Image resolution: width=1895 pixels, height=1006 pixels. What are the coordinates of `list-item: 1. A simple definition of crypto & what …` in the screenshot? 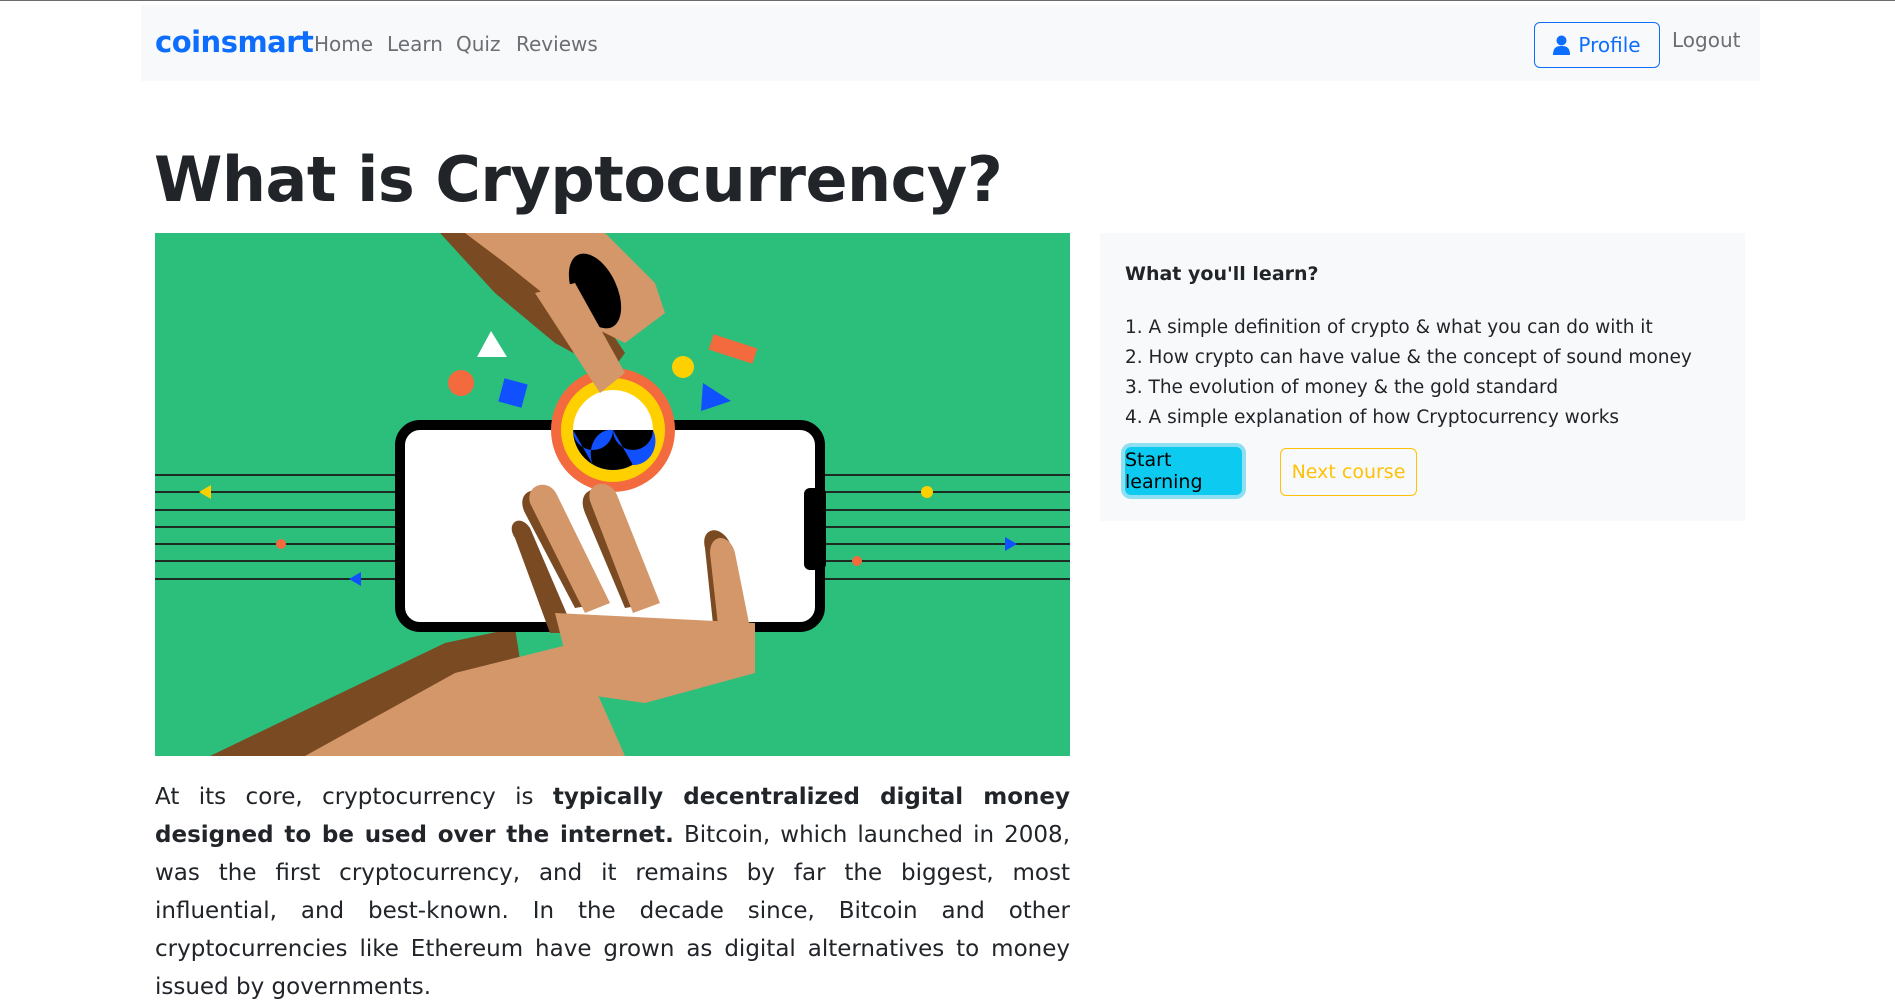 It's located at (1389, 327).